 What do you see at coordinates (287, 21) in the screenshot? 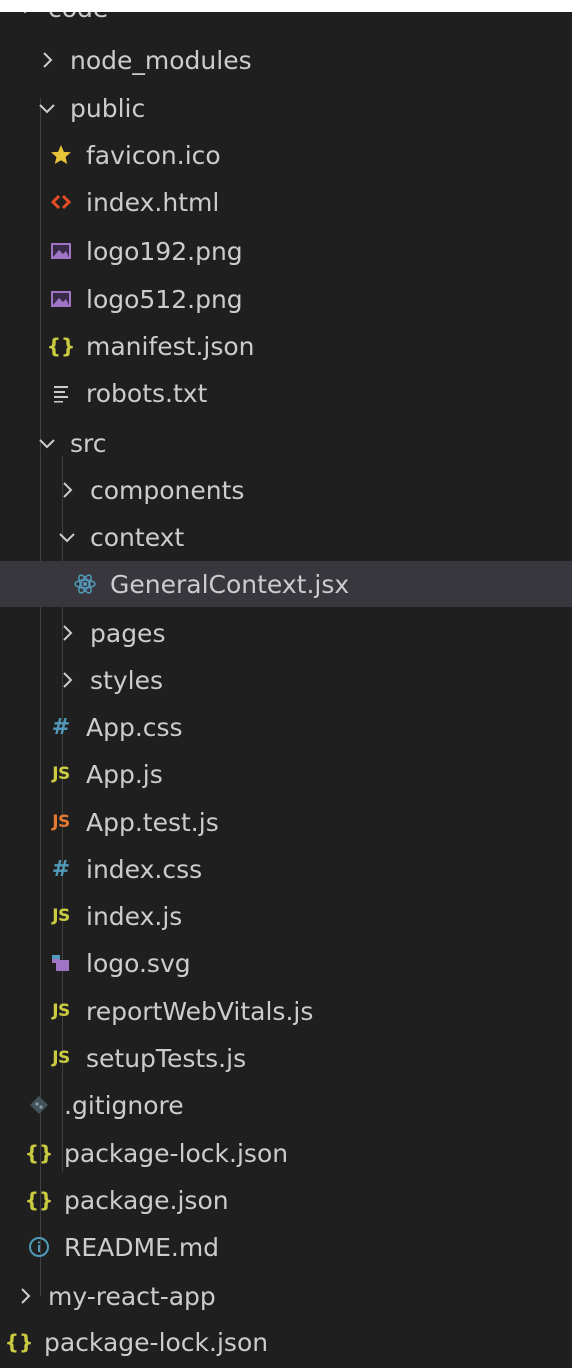
I see `tree-item-code: code` at bounding box center [287, 21].